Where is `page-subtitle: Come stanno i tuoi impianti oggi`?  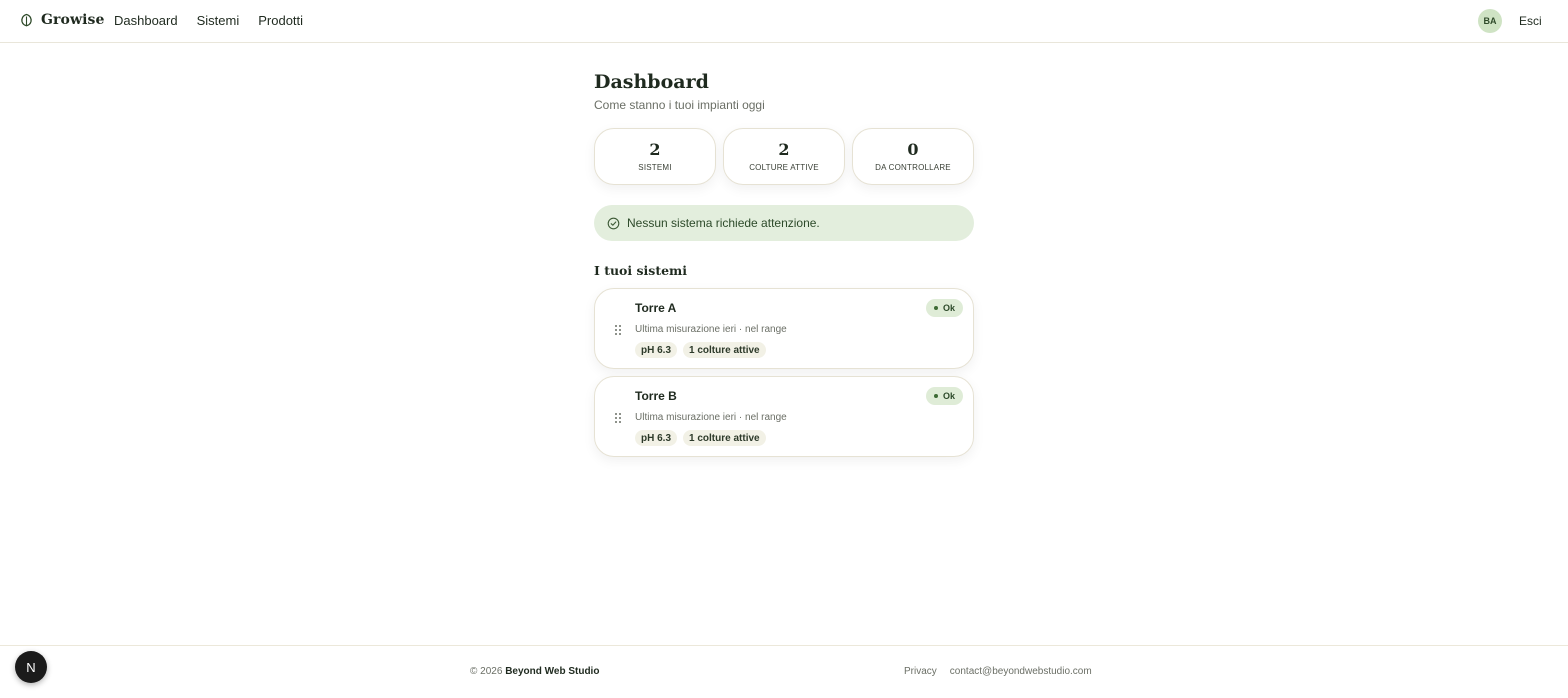
page-subtitle: Come stanno i tuoi impianti oggi is located at coordinates (679, 105).